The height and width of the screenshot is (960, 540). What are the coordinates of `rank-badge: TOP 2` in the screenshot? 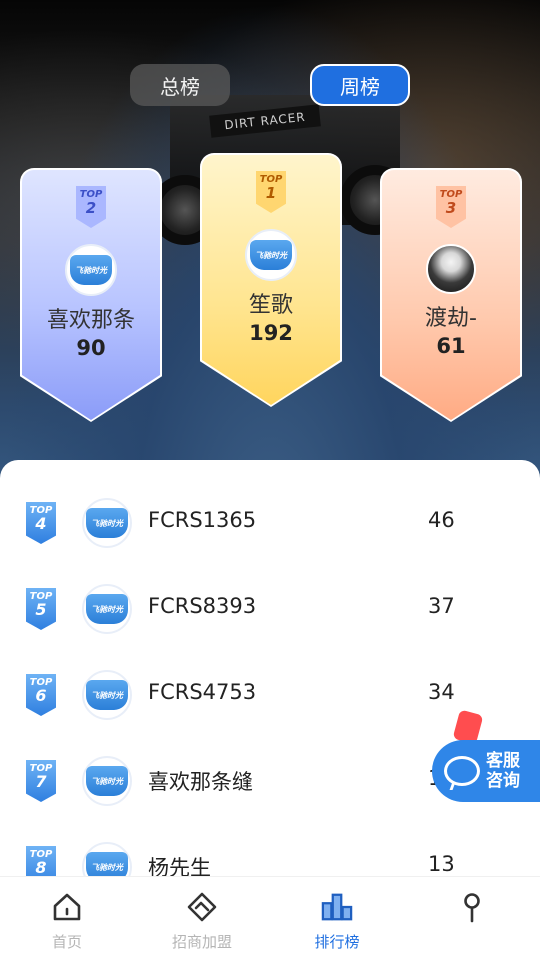 It's located at (91, 207).